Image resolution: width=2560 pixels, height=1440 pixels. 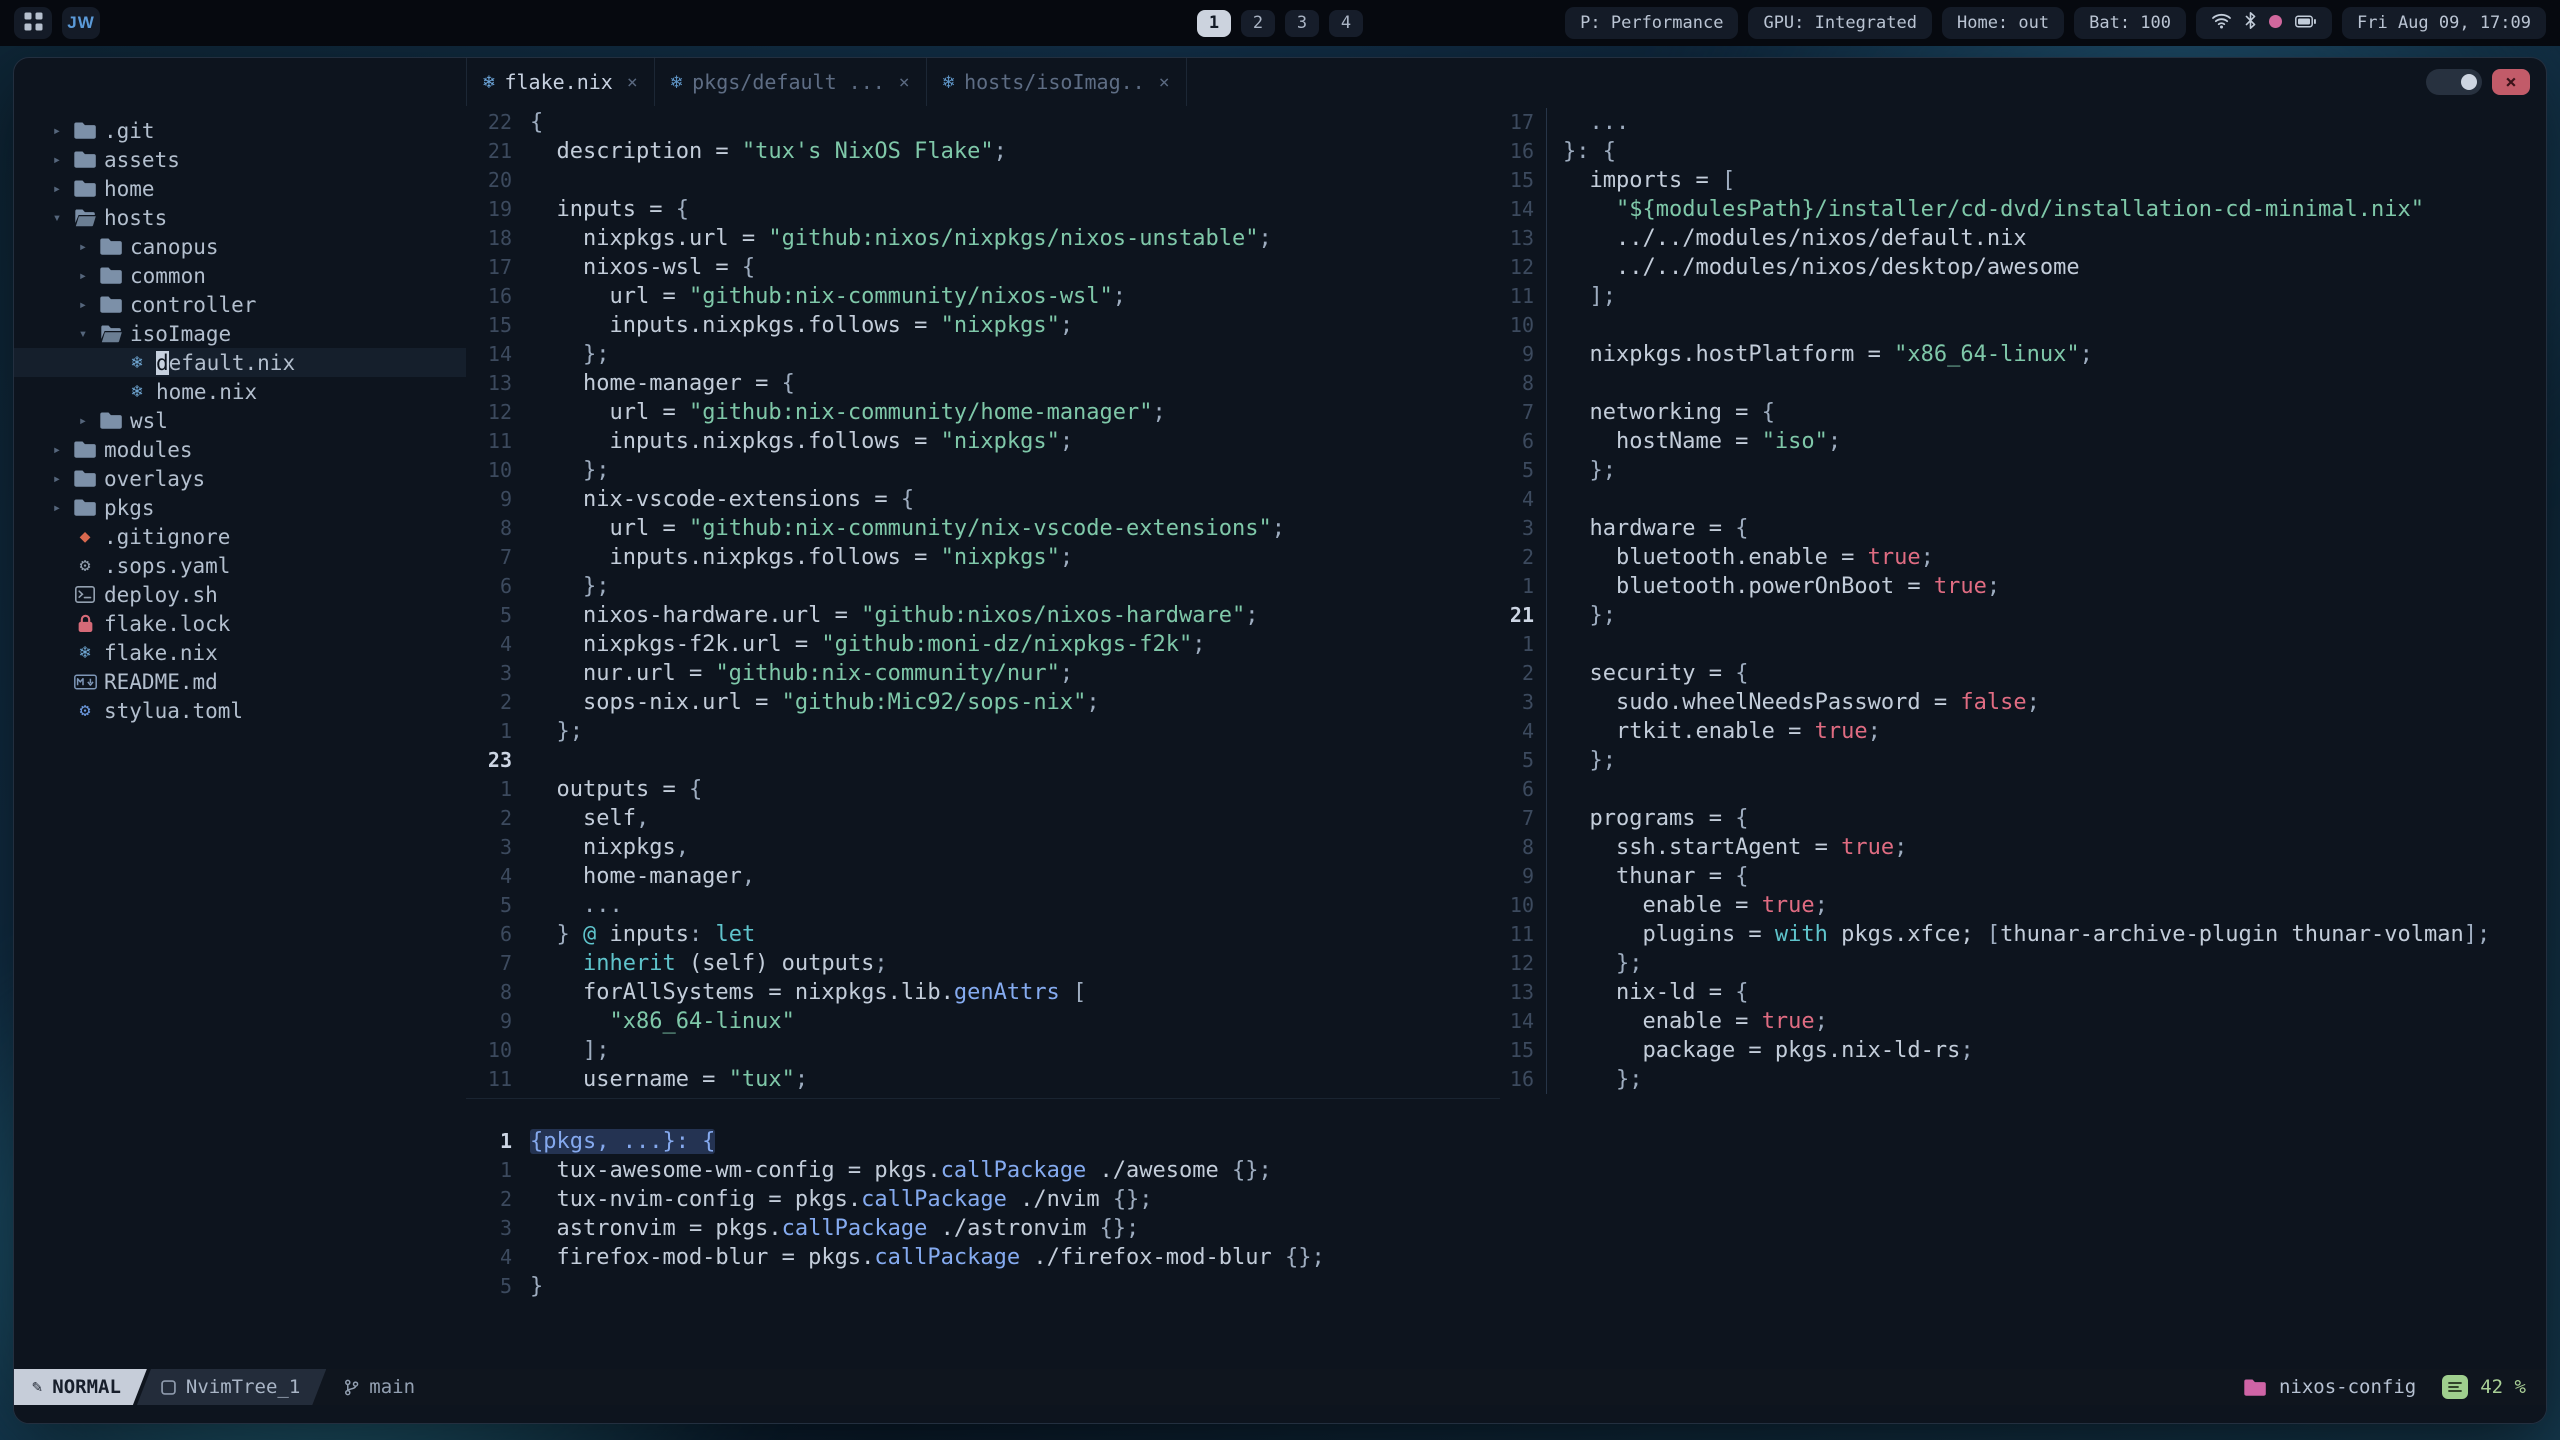 I want to click on wifi-icon, so click(x=2221, y=23).